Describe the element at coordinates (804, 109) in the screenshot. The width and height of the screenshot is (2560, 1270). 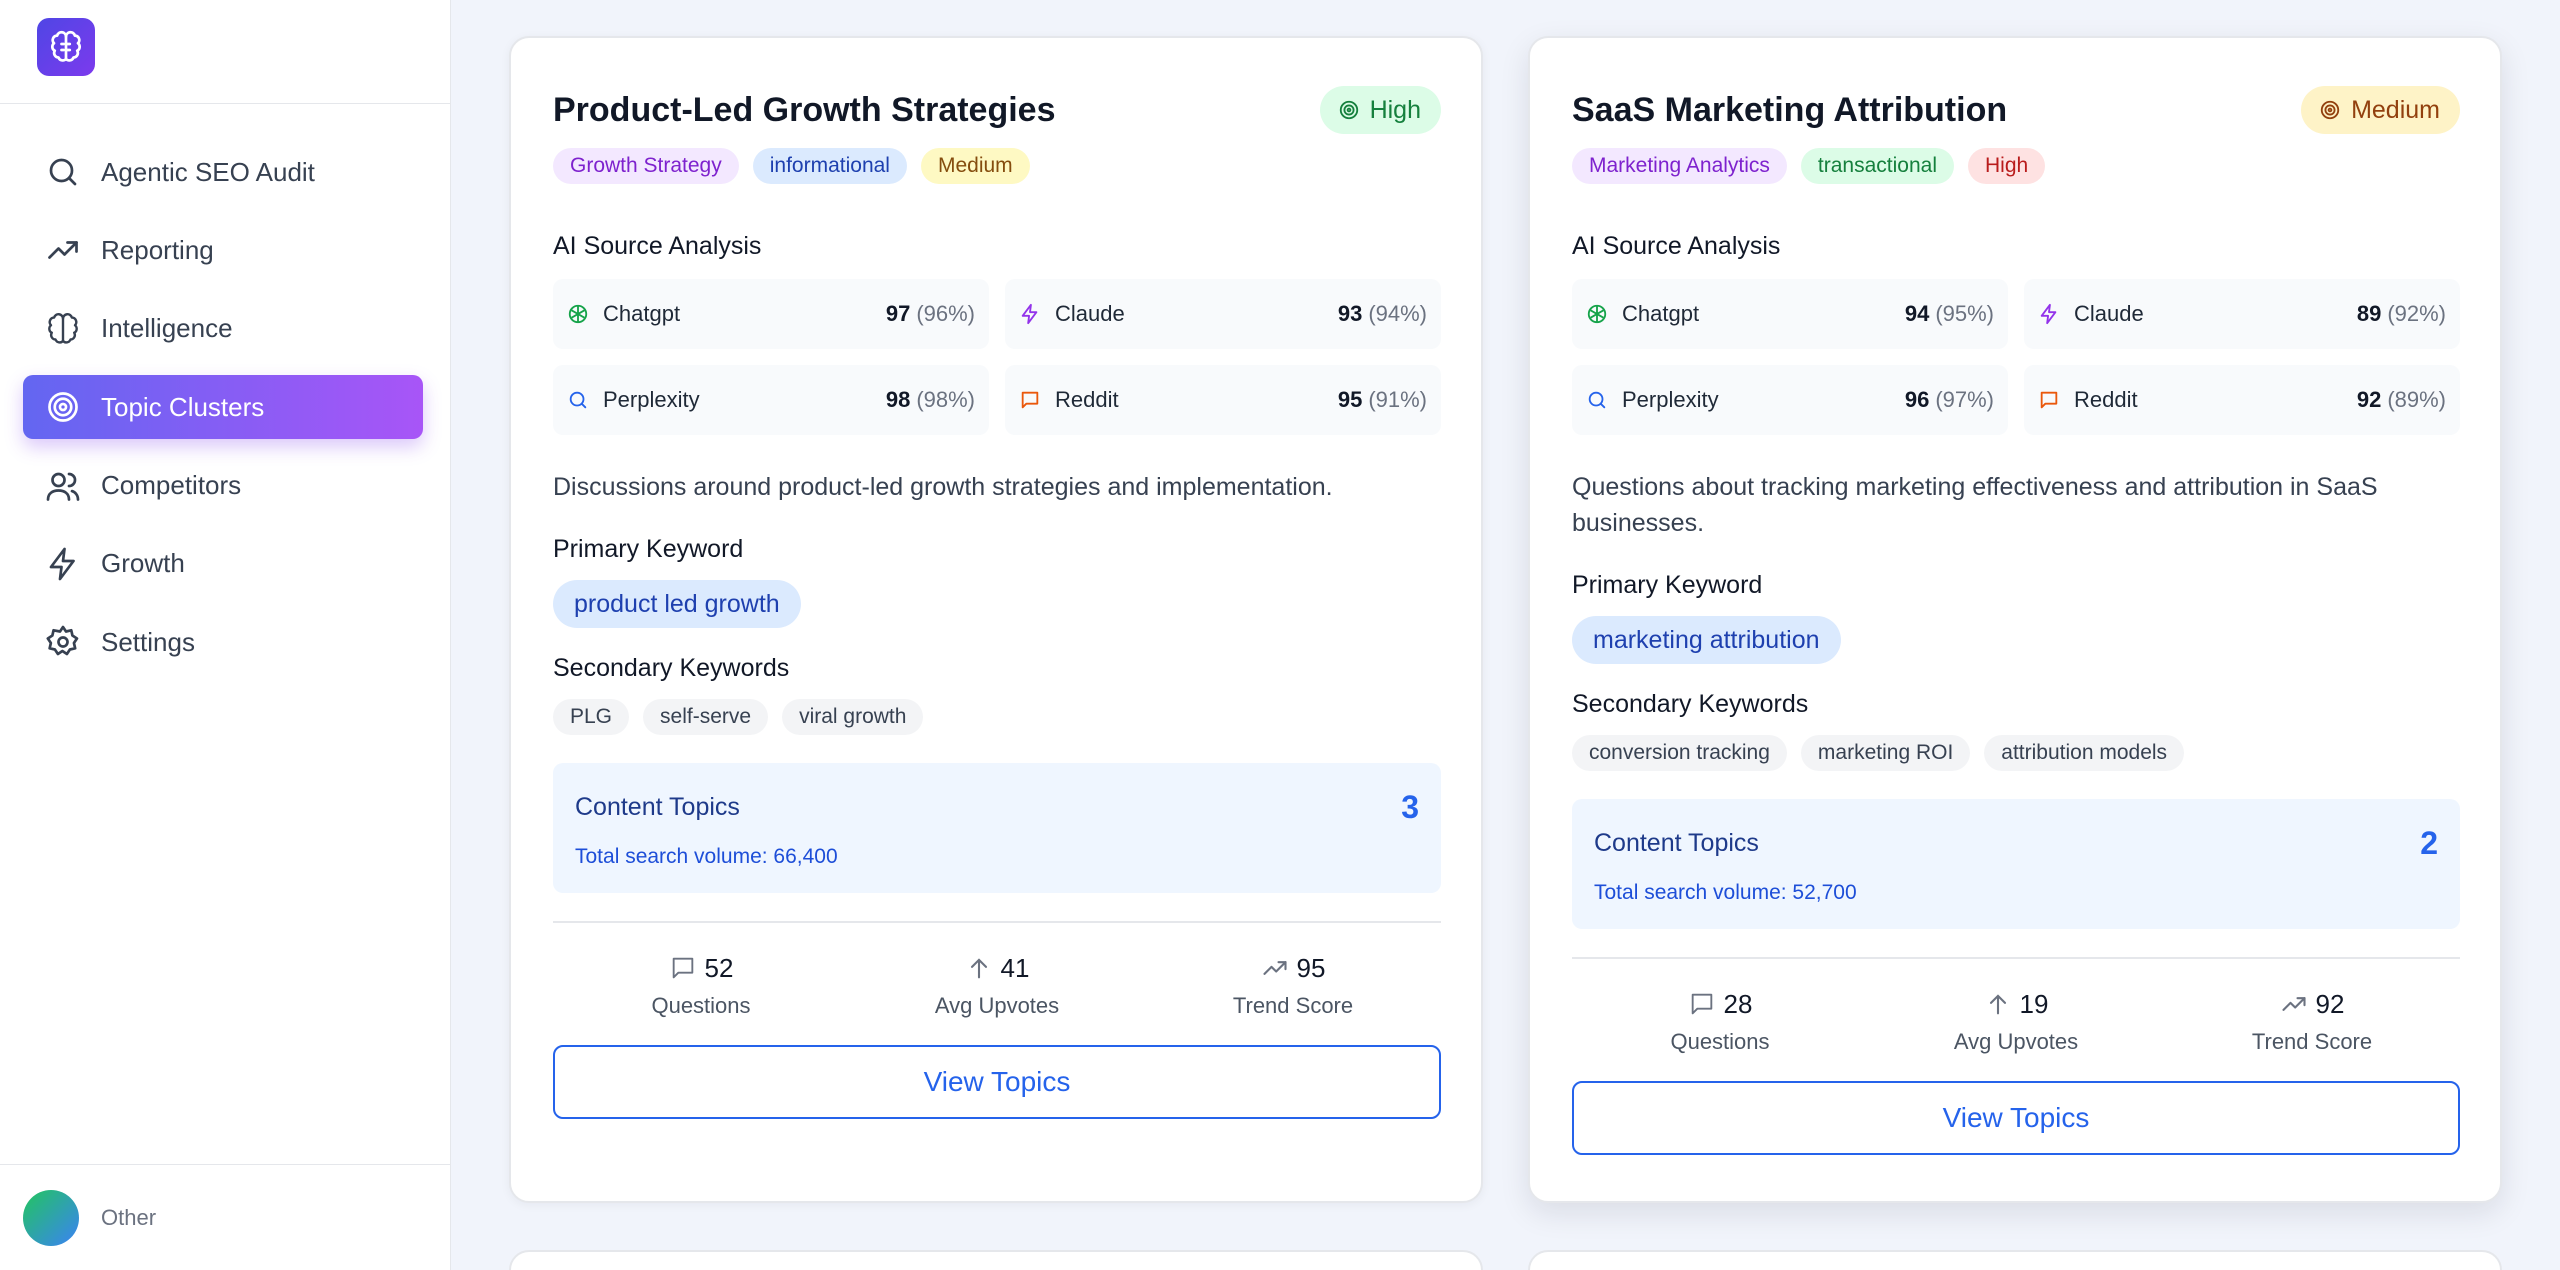
I see `card-title: Product-Led Growth Strategies` at that location.